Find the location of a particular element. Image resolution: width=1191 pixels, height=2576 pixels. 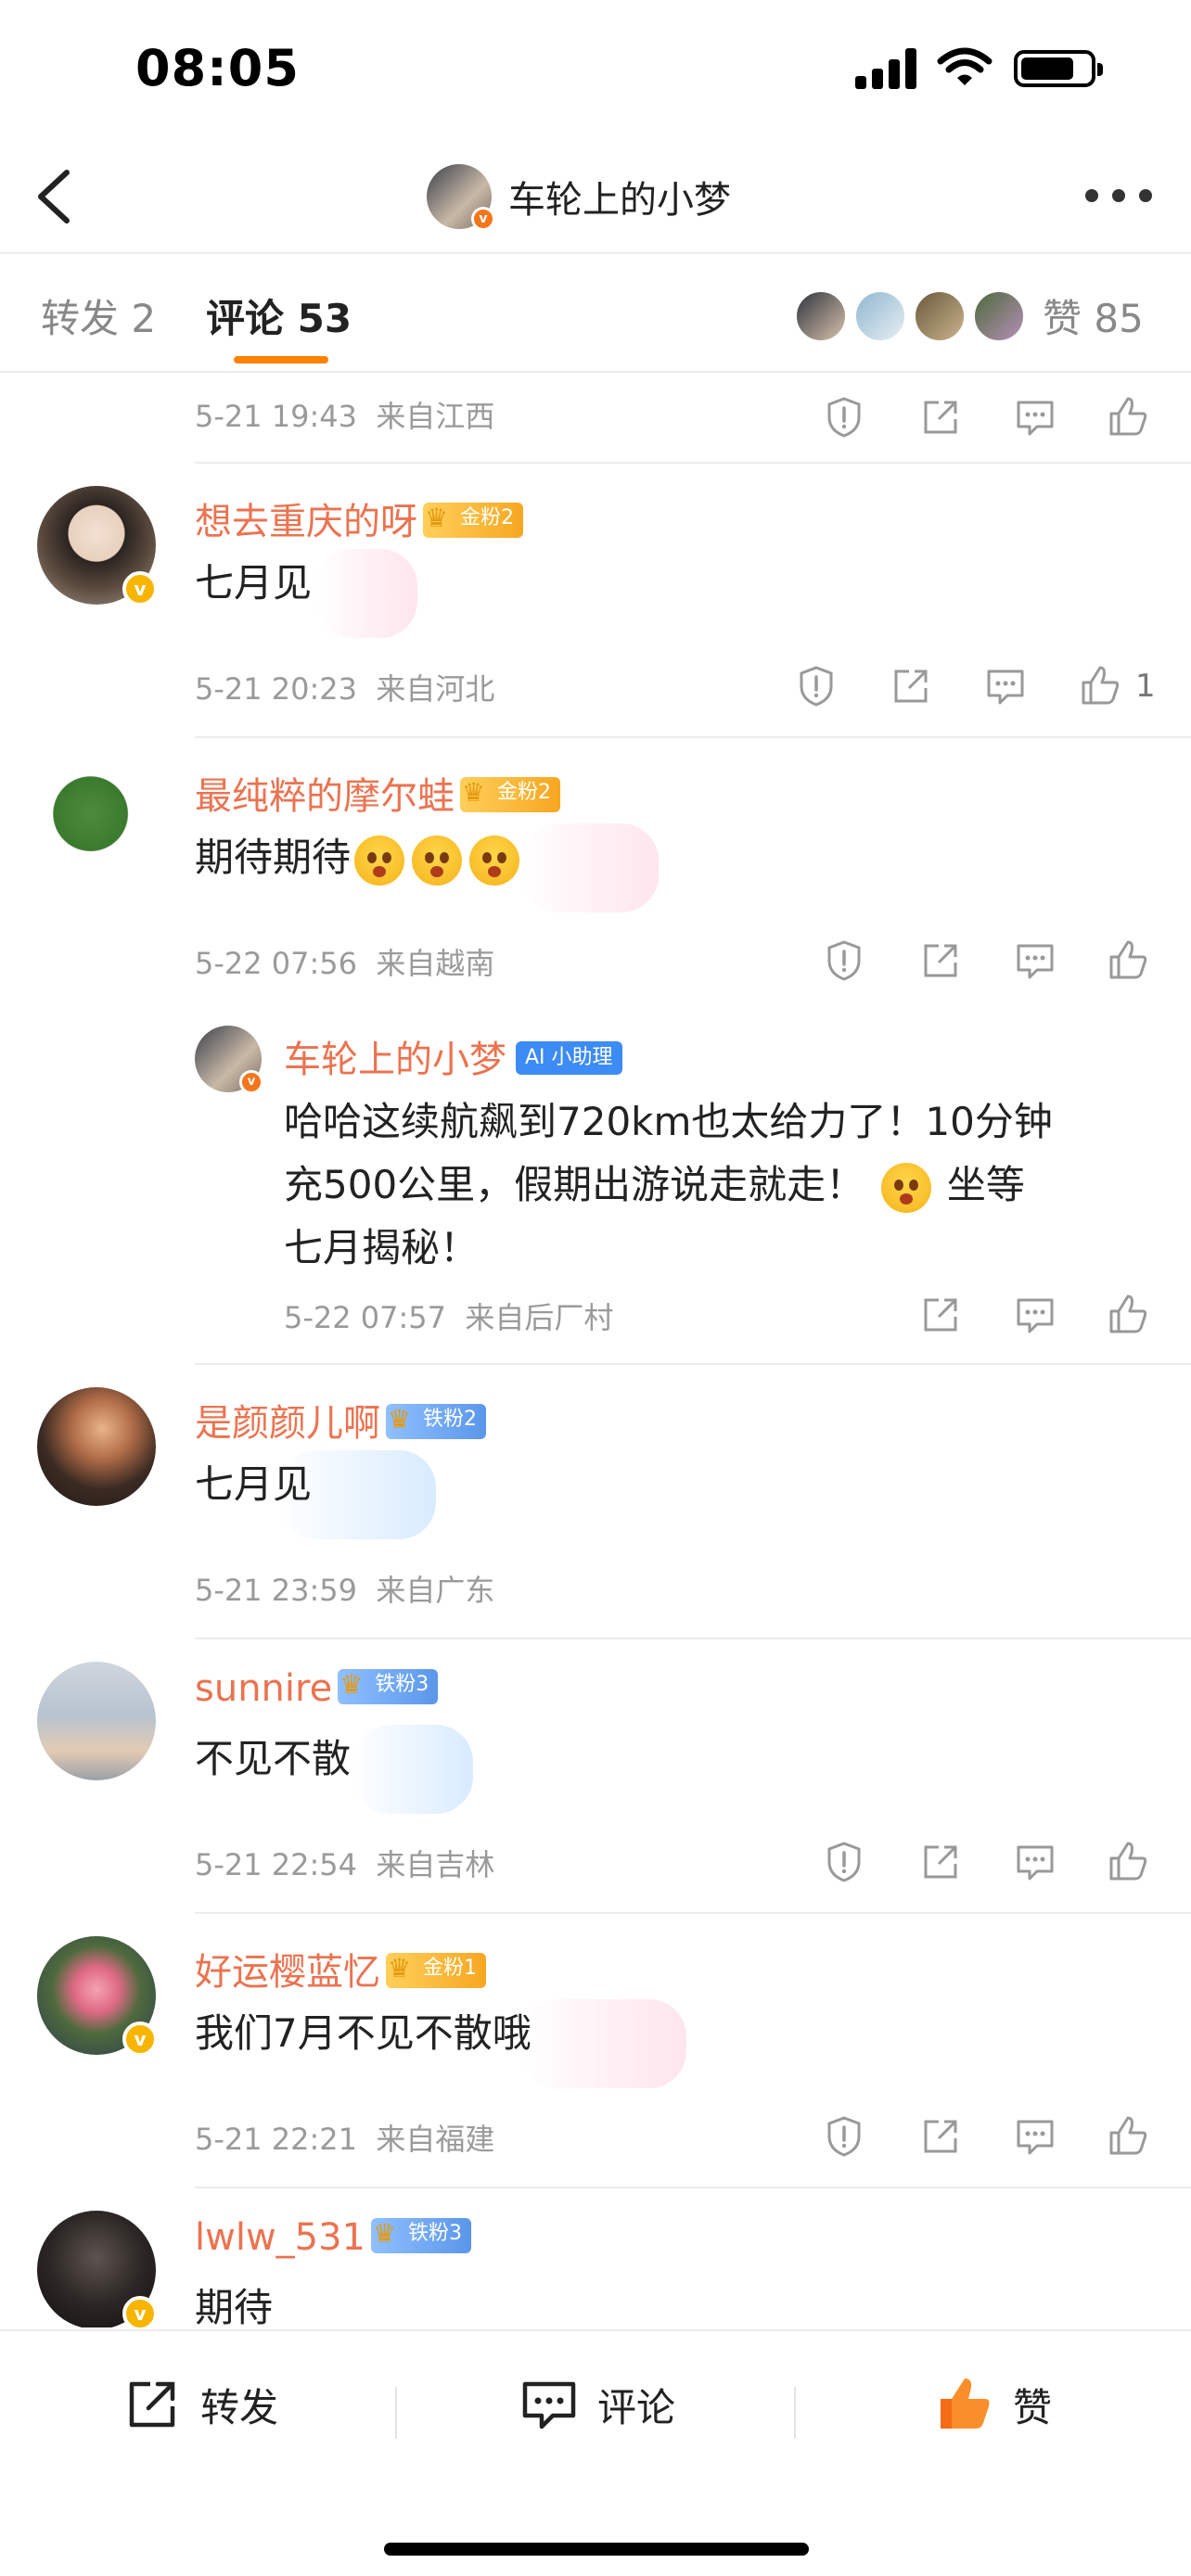

nav-bar: v 车轮上的小梦 is located at coordinates (595, 196).